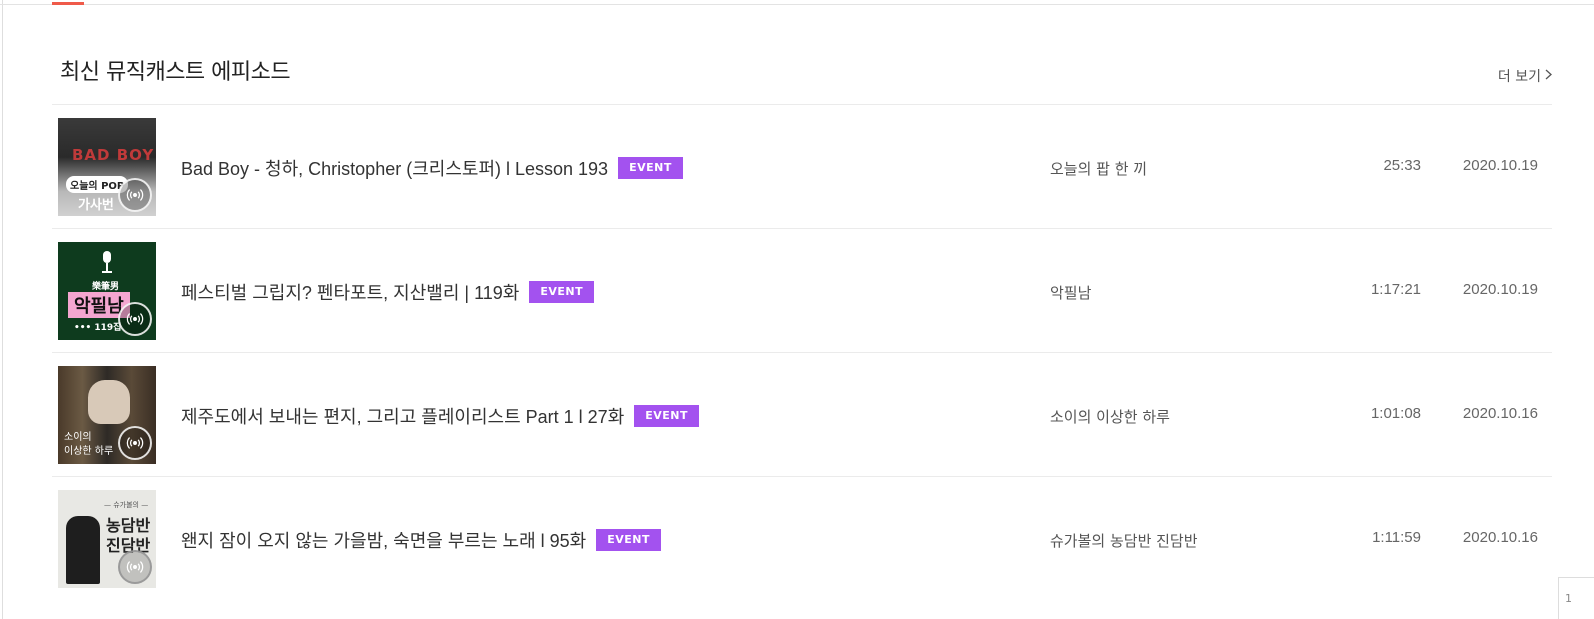 Image resolution: width=1594 pixels, height=619 pixels. I want to click on episode-title-group: 왠지 잠이 오지 않는 가을밤, 숙면을 부르는 노래 l 95화 EVENT, so click(421, 540).